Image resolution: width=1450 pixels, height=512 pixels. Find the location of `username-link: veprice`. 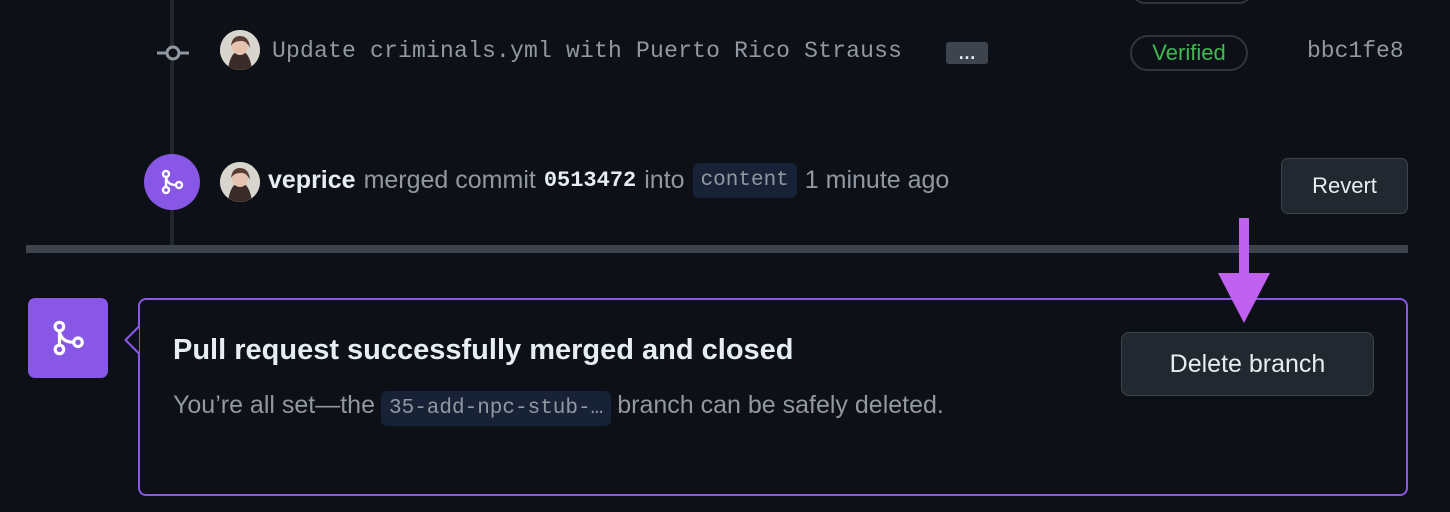

username-link: veprice is located at coordinates (312, 180).